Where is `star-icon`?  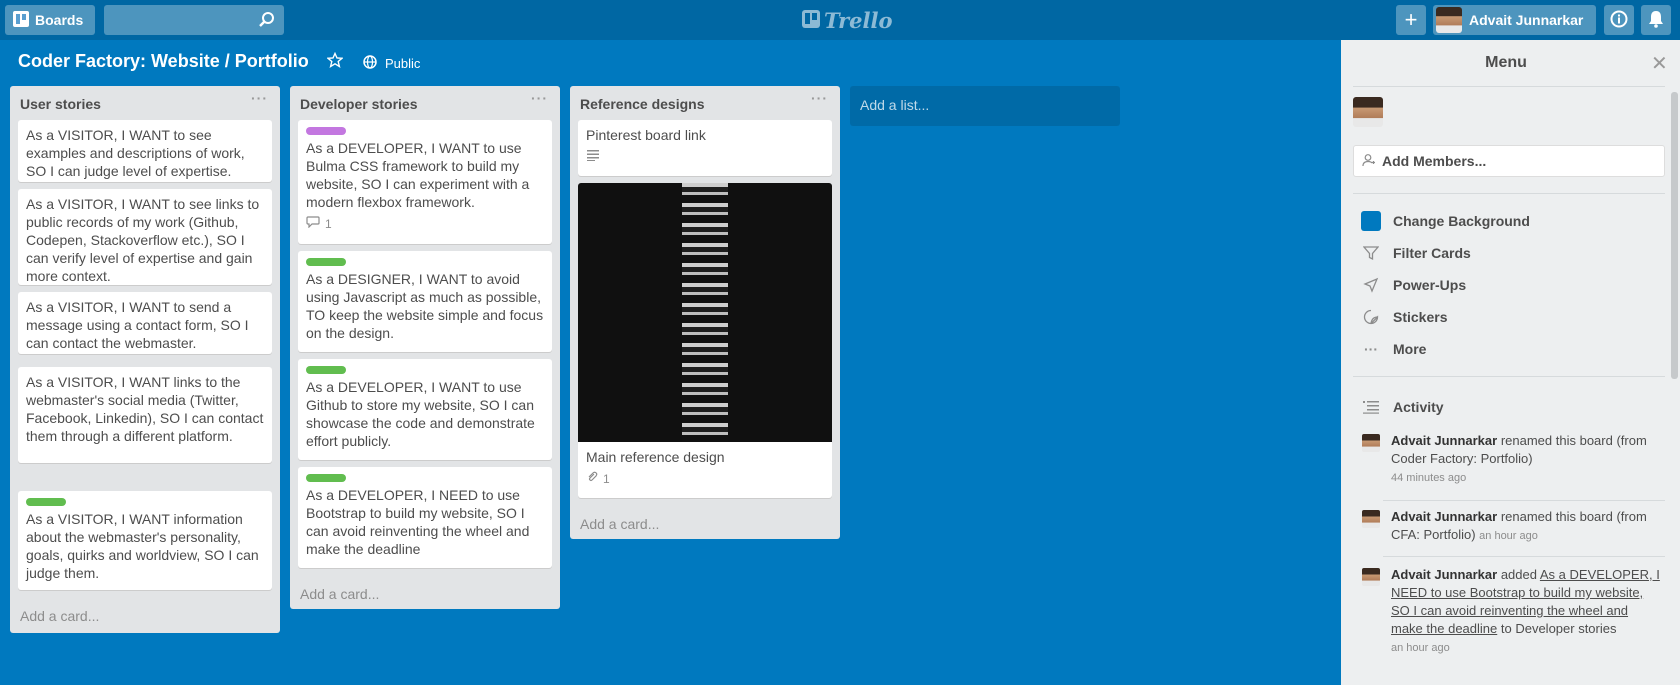 star-icon is located at coordinates (335, 61).